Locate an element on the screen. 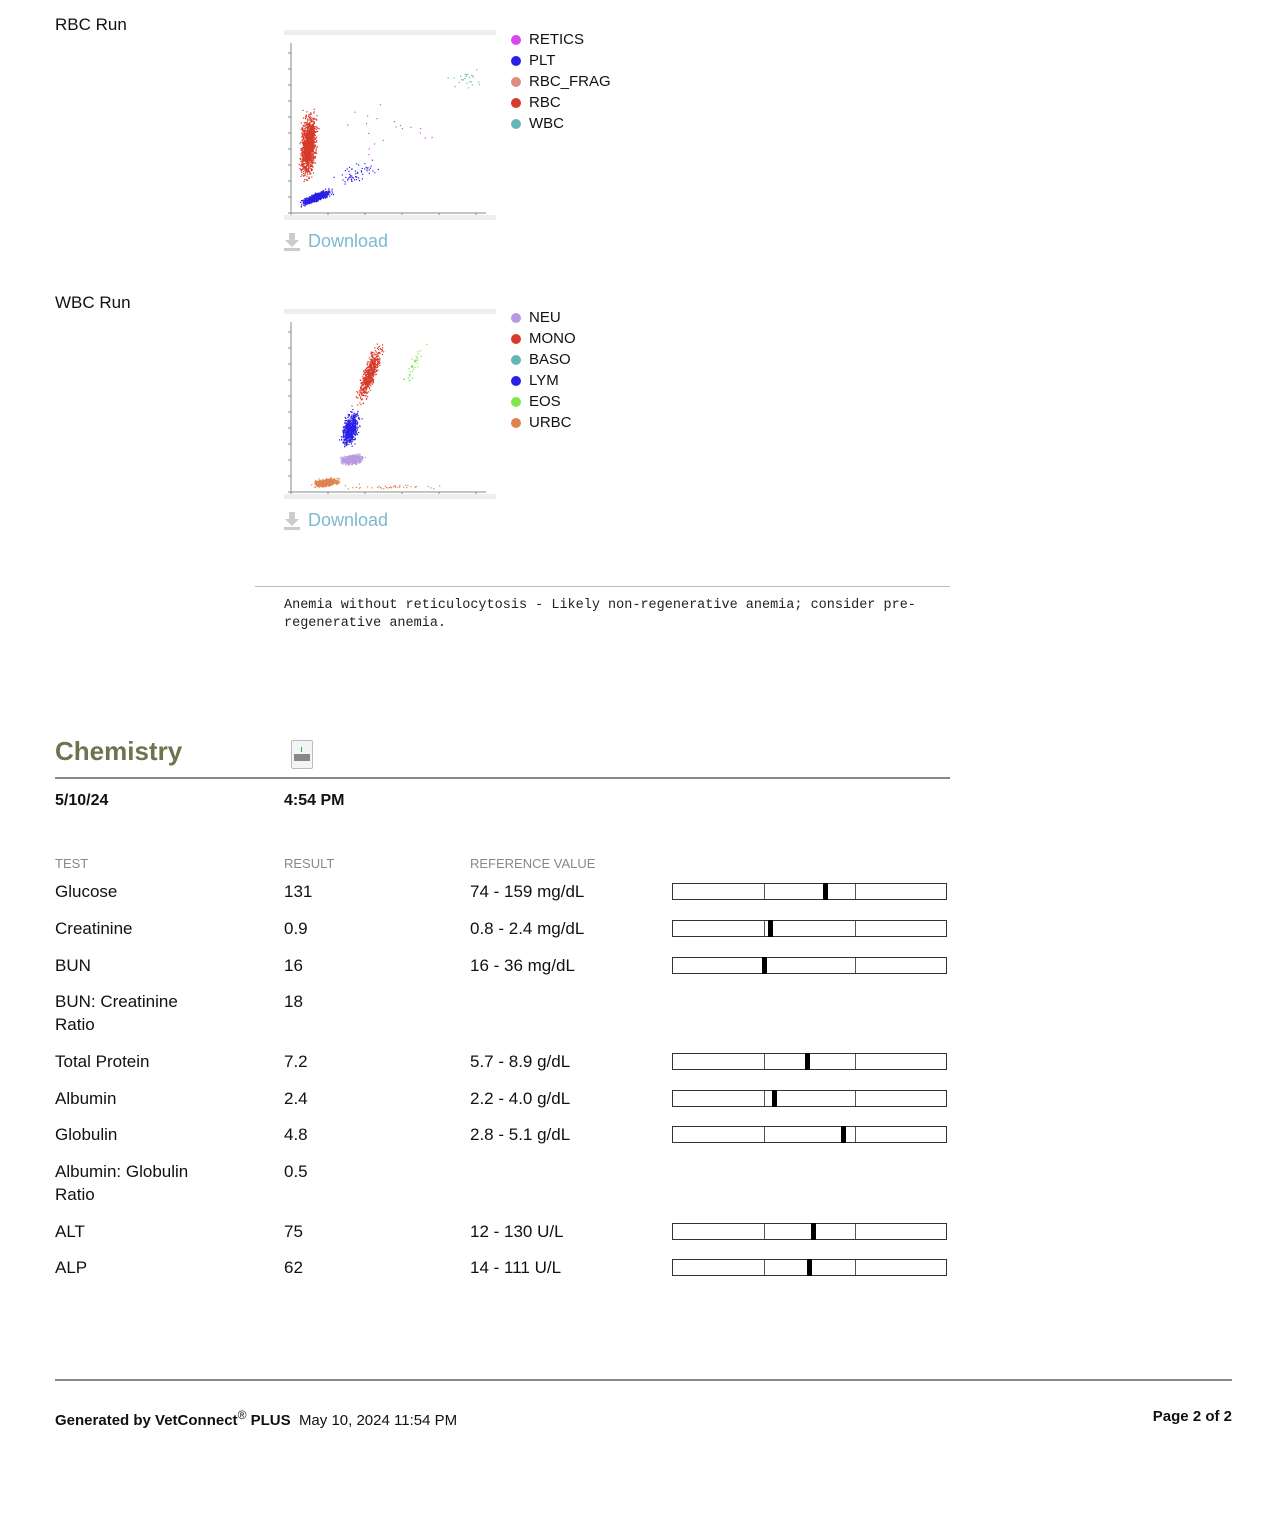 The height and width of the screenshot is (1522, 1286). legend-label: LYM is located at coordinates (544, 380).